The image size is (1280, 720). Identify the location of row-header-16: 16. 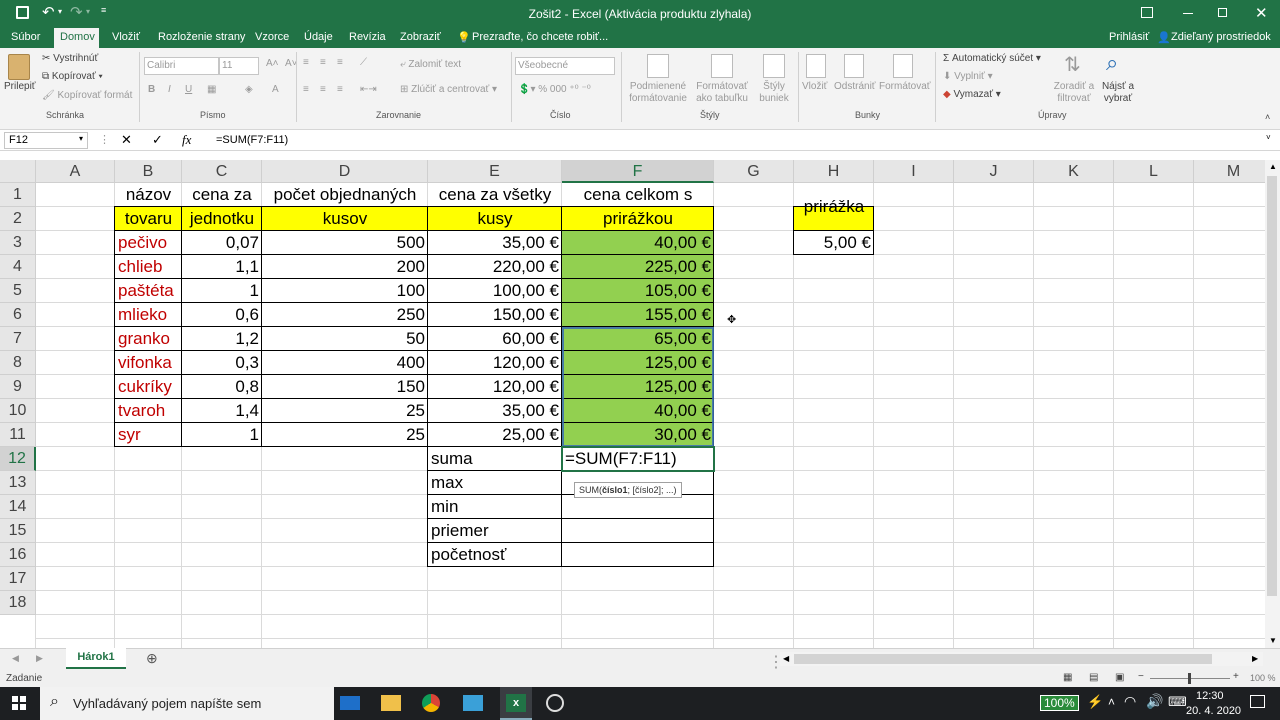
(18, 555).